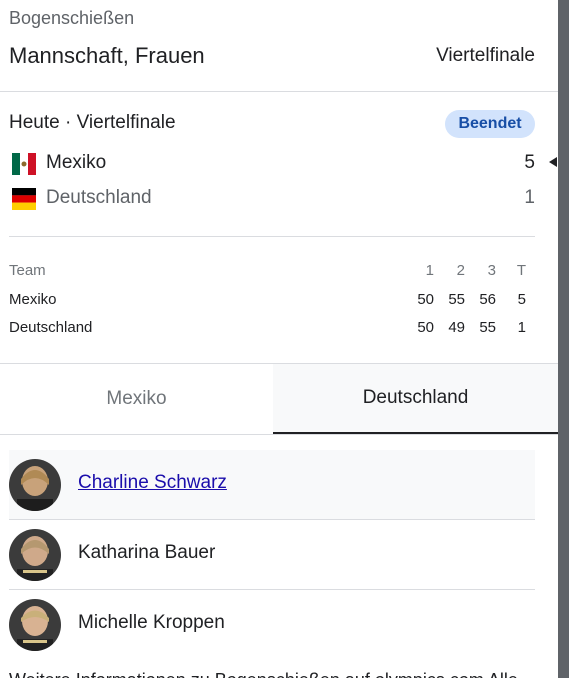  I want to click on table-cell-total: 5, so click(521, 299).